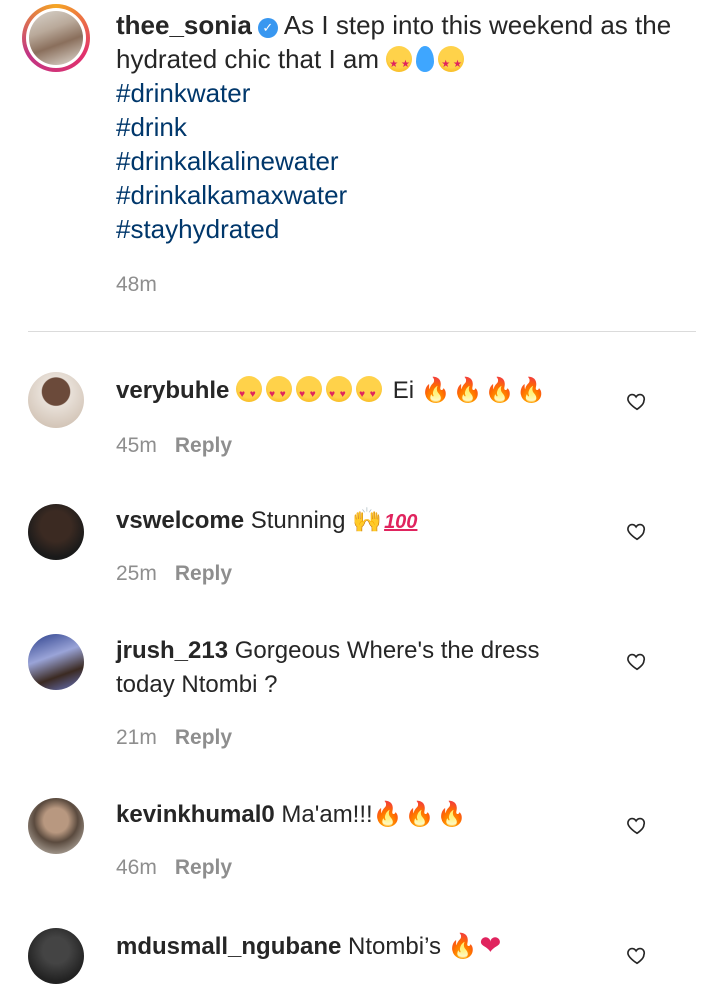 This screenshot has height=984, width=720. What do you see at coordinates (411, 93) in the screenshot?
I see `hashtag-link: #drinkwater` at bounding box center [411, 93].